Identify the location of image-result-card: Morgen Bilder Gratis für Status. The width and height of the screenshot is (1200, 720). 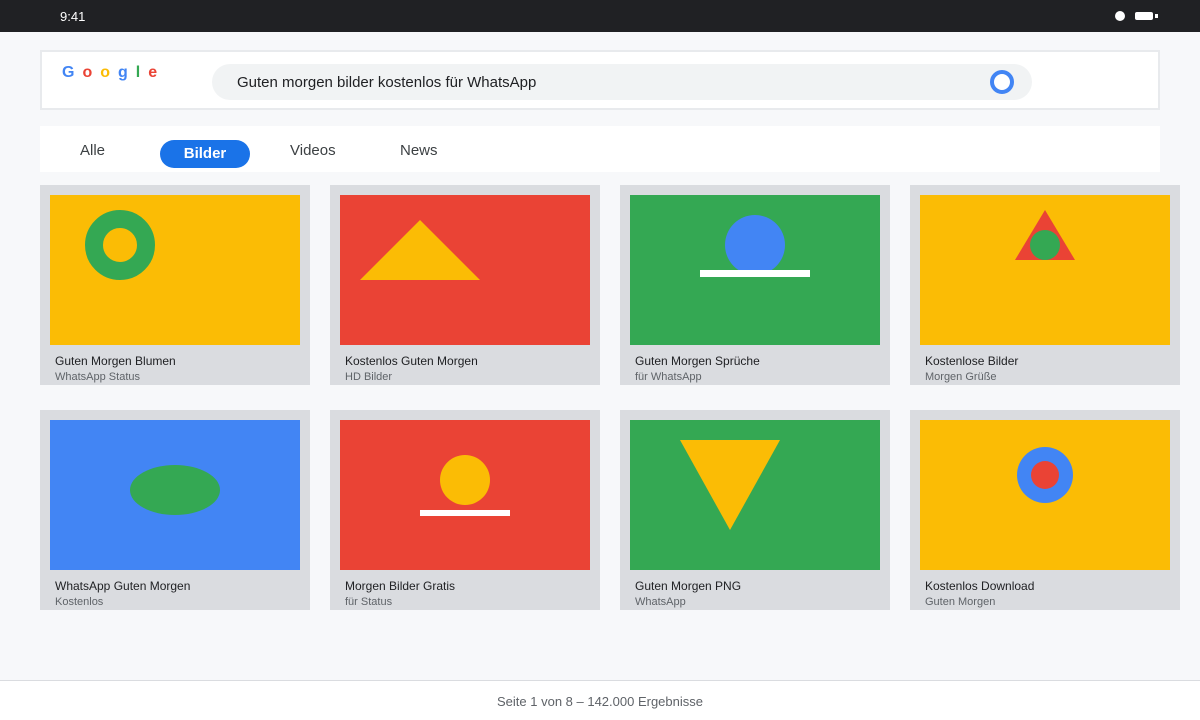
(465, 510).